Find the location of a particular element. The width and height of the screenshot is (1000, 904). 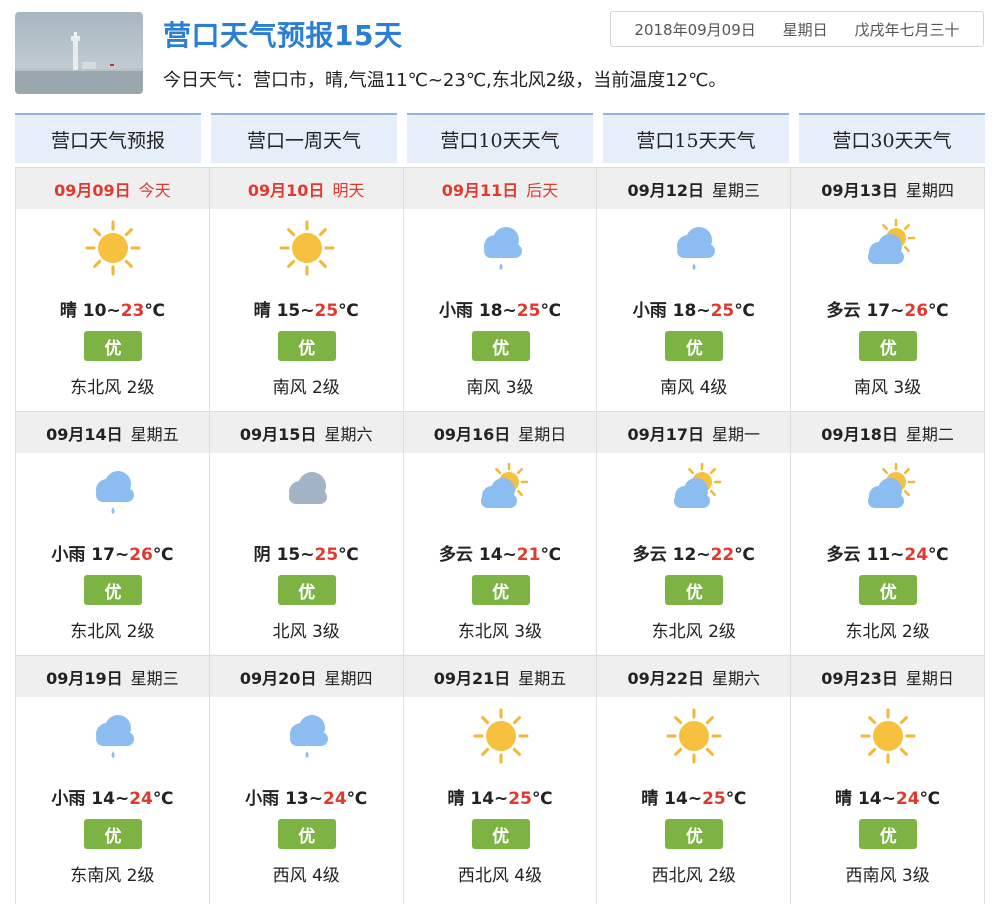

day-card: 09月17日 星期一 多云 12~22℃ 优东北风 2级 is located at coordinates (694, 534).